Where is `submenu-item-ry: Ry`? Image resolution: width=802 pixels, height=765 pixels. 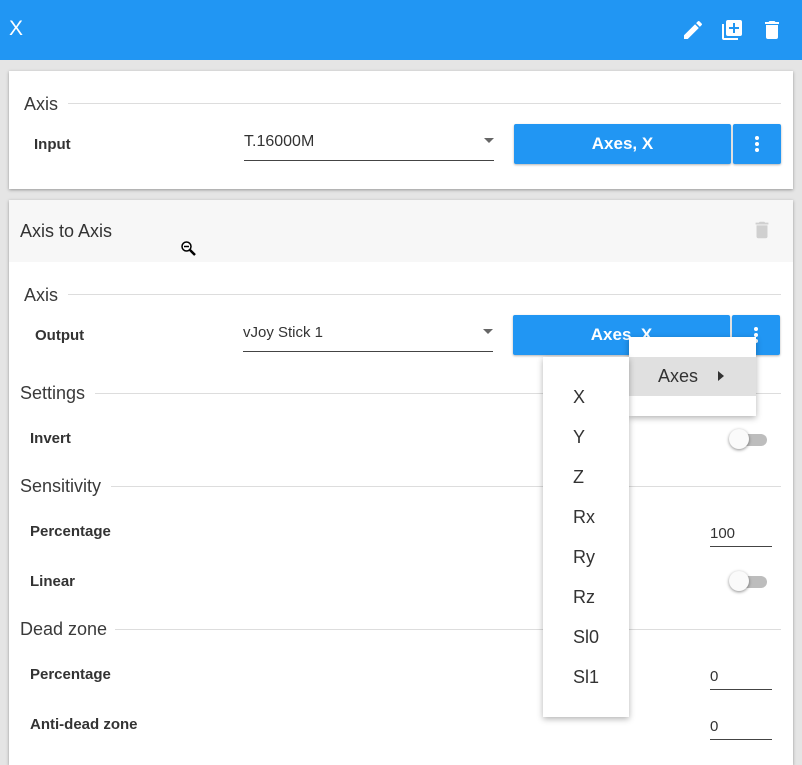 submenu-item-ry: Ry is located at coordinates (586, 557).